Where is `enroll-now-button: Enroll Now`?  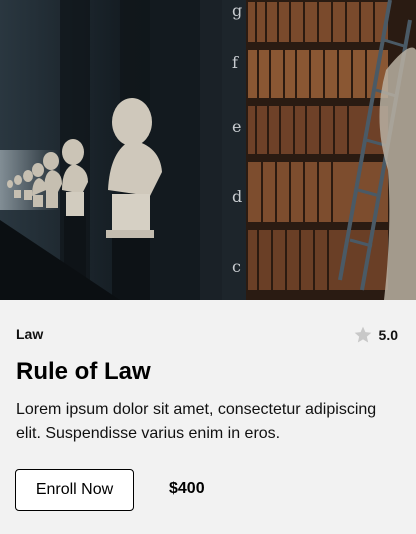
enroll-now-button: Enroll Now is located at coordinates (74, 490).